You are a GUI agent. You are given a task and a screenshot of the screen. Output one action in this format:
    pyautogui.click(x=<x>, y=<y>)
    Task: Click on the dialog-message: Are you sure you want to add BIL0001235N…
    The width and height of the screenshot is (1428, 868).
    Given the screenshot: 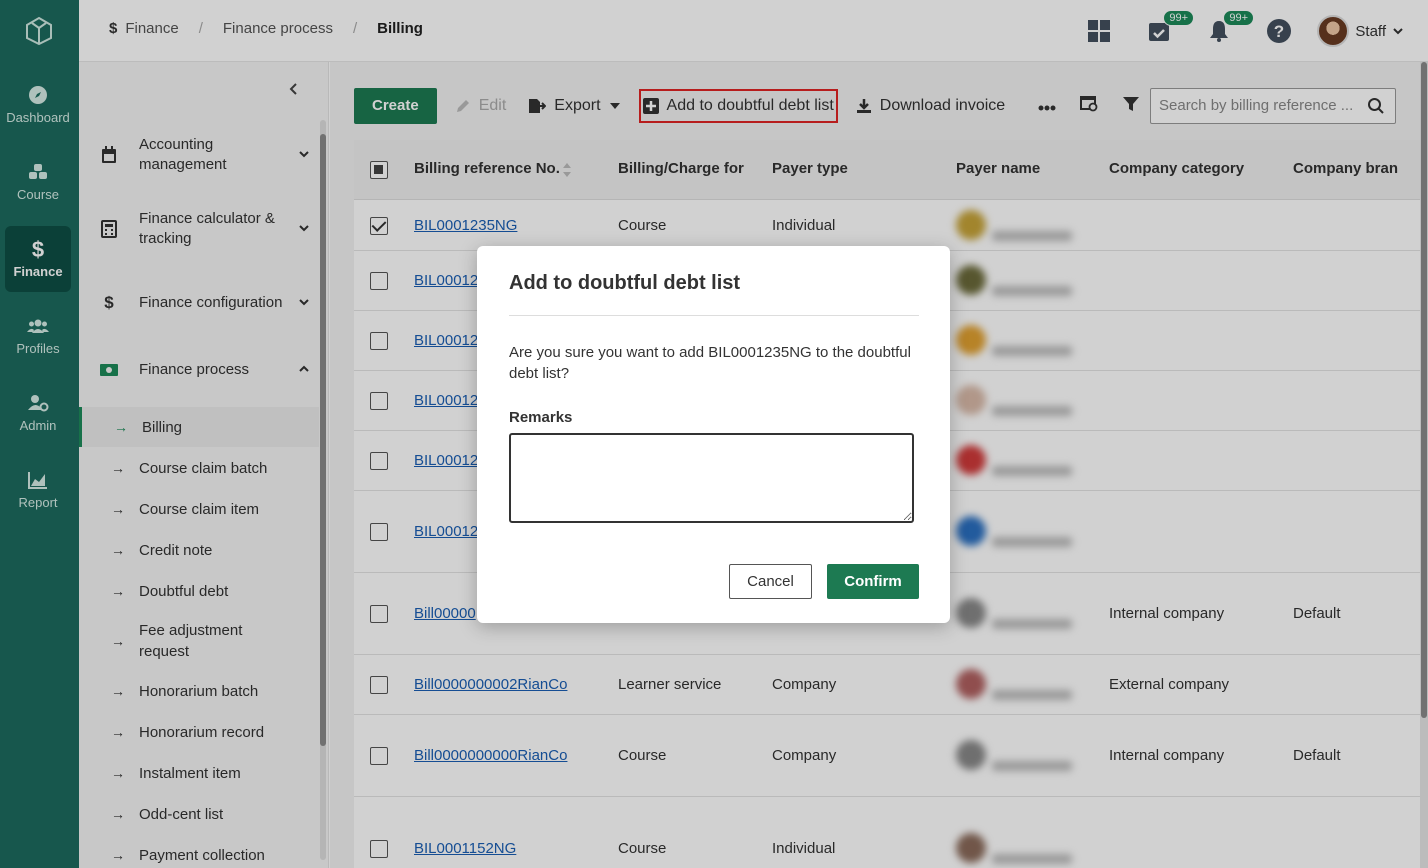 What is the action you would take?
    pyautogui.click(x=710, y=363)
    